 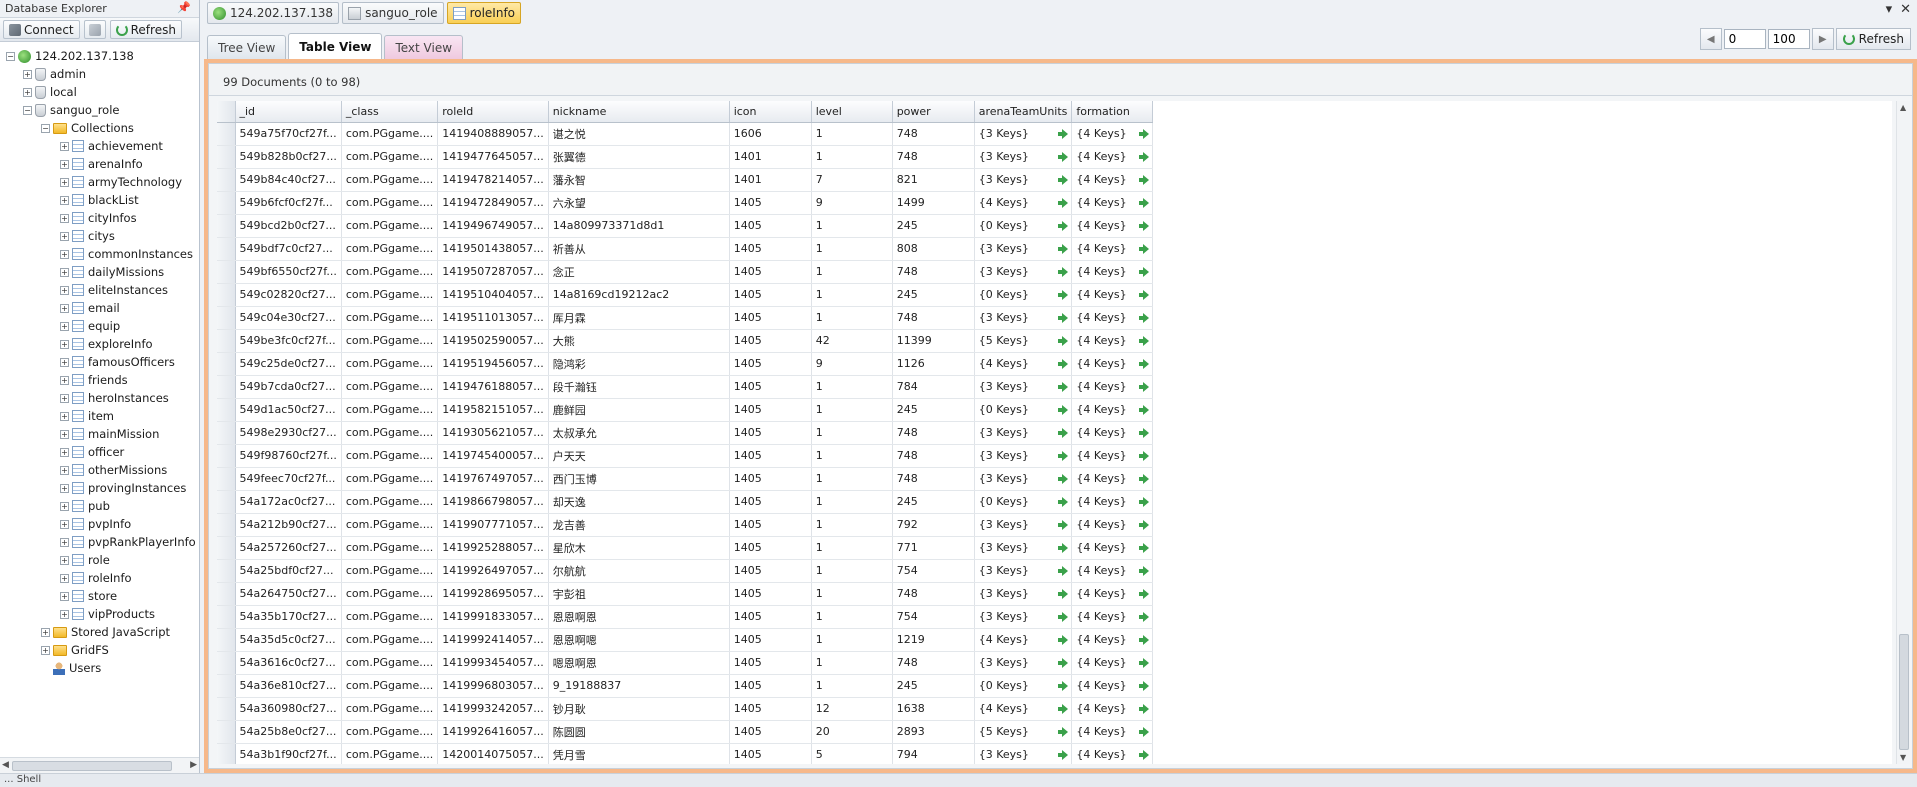 What do you see at coordinates (99, 488) in the screenshot?
I see `tree-collection-item: + provingInstances` at bounding box center [99, 488].